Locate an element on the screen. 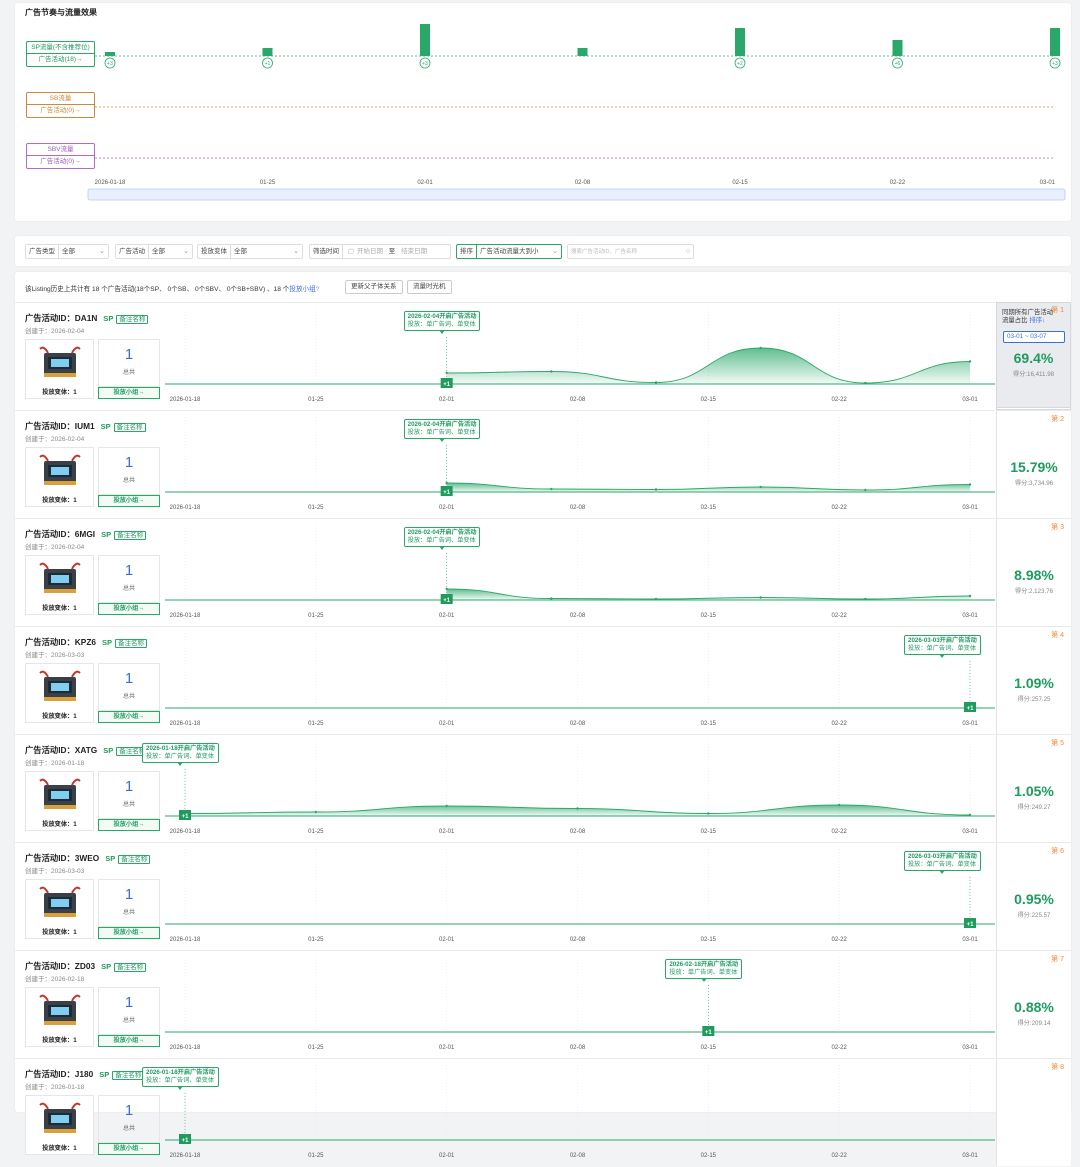 Image resolution: width=1080 pixels, height=1167 pixels. rank-cell: 第 5 1.05% 得分:249.27 is located at coordinates (1033, 788).